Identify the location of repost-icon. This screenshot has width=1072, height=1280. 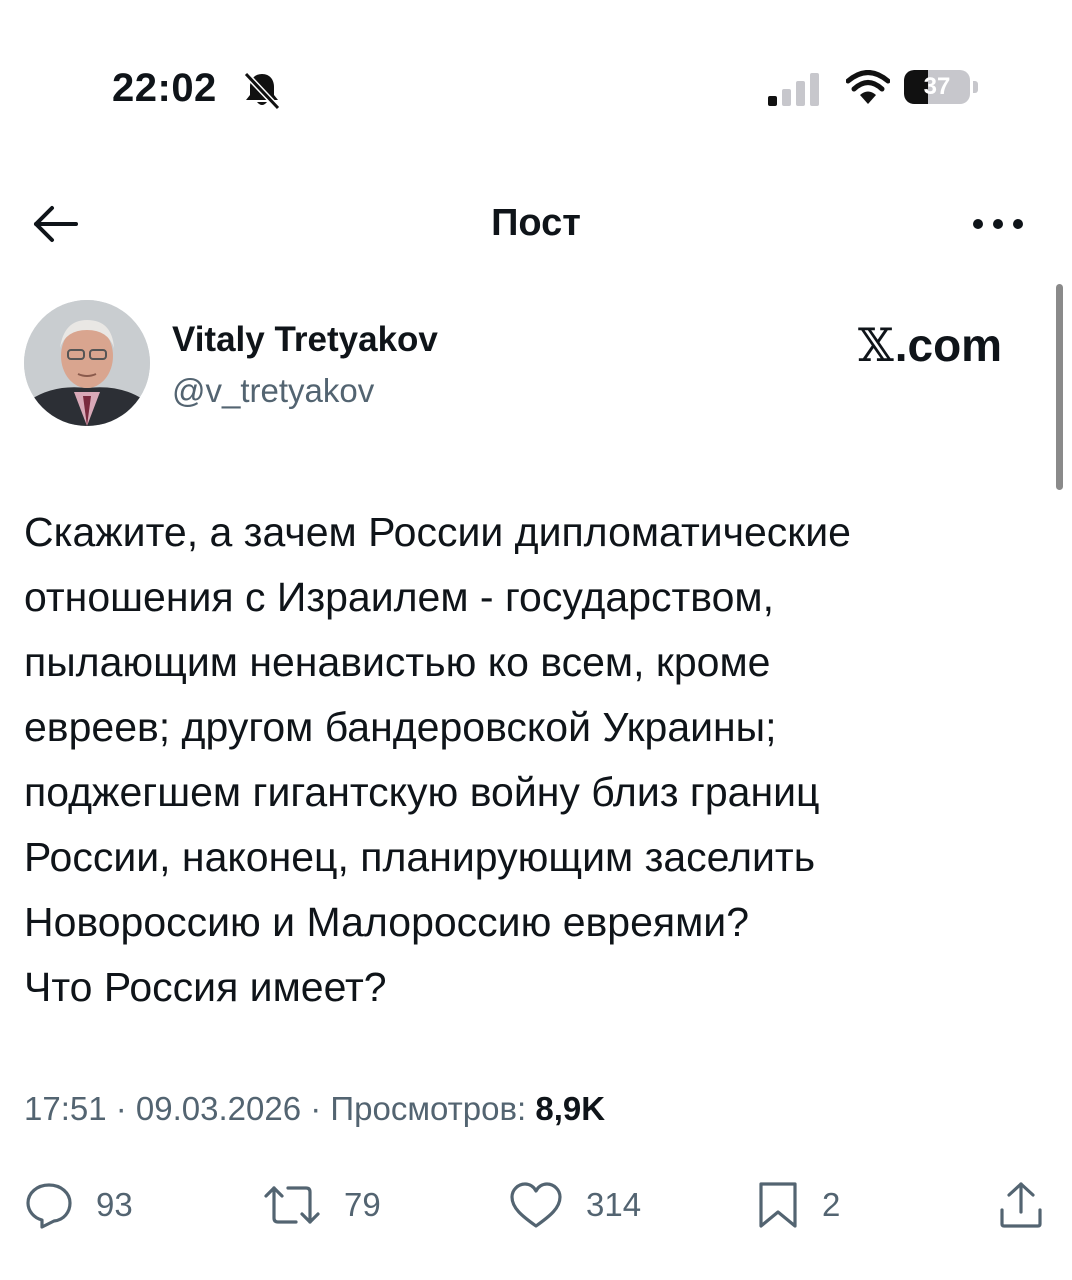
(292, 1205).